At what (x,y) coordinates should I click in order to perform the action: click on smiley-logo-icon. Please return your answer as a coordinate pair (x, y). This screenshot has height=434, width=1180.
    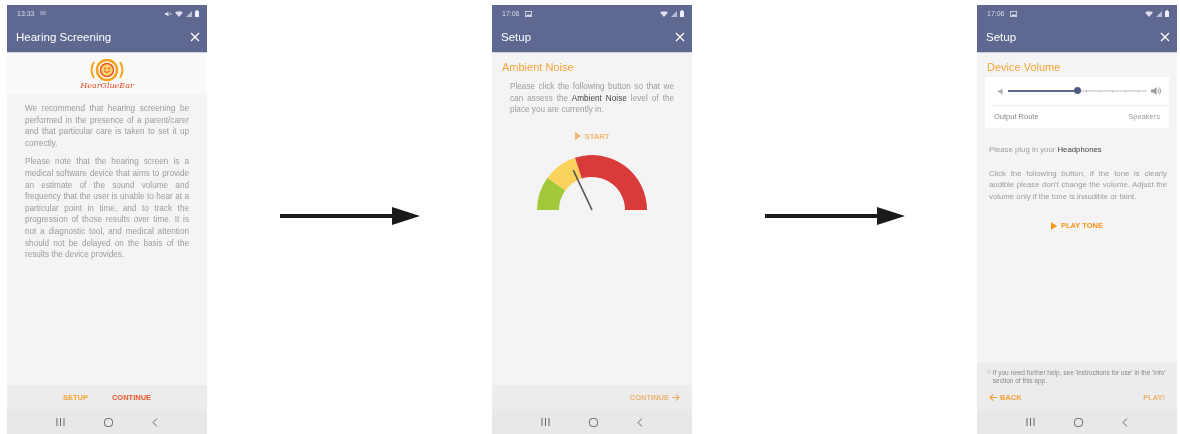
    Looking at the image, I should click on (107, 70).